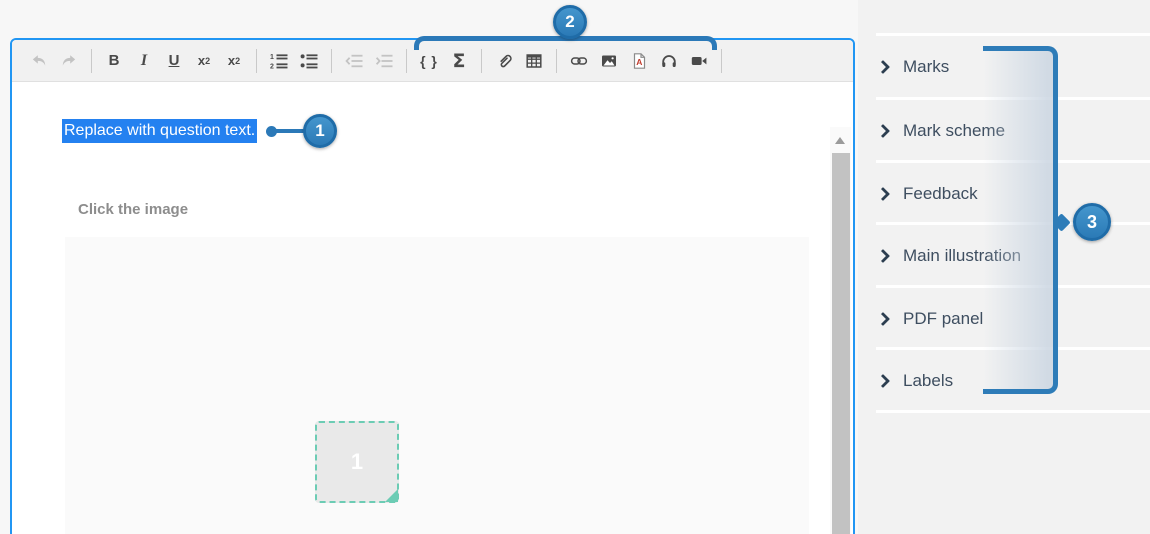 The height and width of the screenshot is (534, 1150). Describe the element at coordinates (943, 318) in the screenshot. I see `accordion-label: PDF panel` at that location.